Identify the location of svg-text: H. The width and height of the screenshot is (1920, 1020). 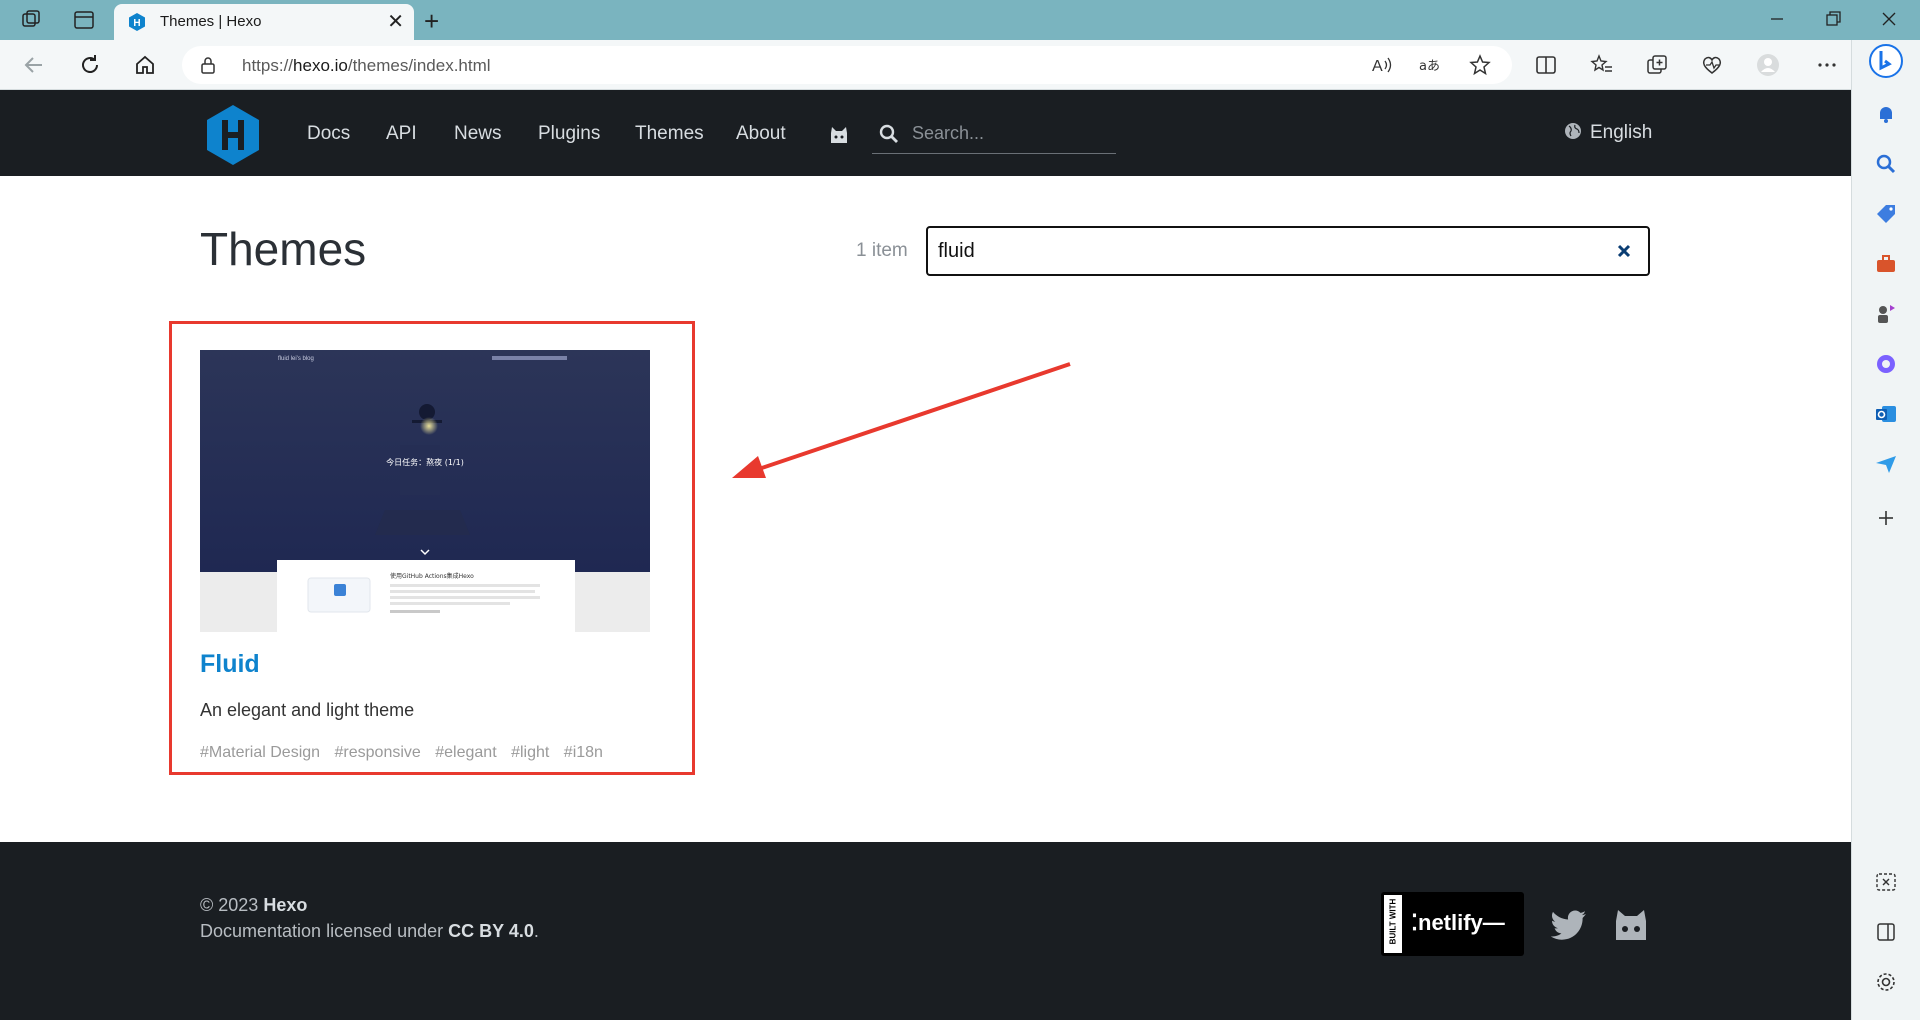
(136, 23).